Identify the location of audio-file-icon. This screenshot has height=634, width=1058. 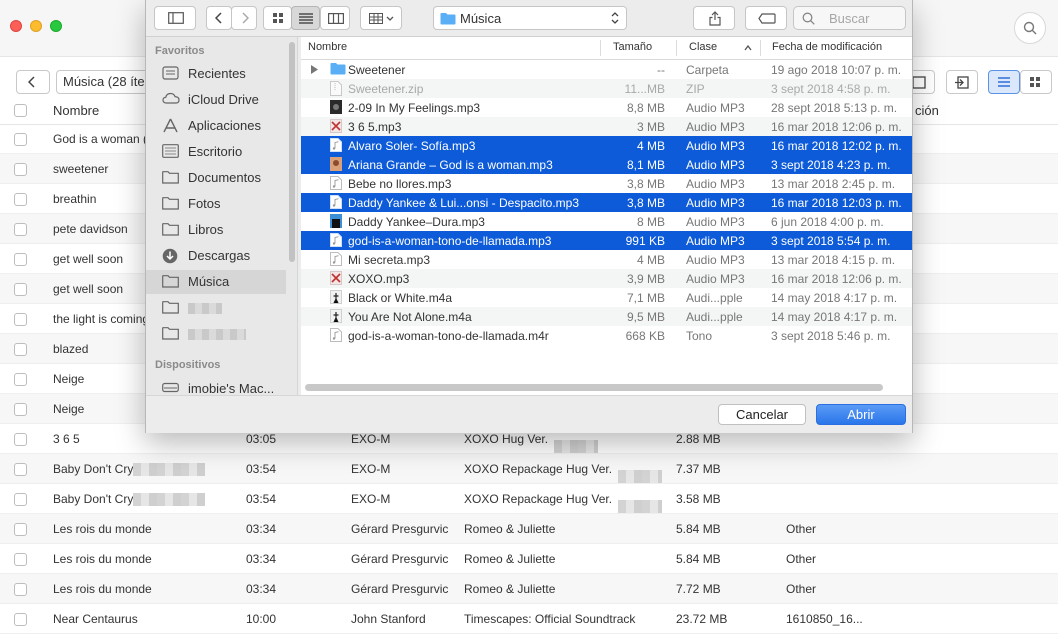
(336, 240).